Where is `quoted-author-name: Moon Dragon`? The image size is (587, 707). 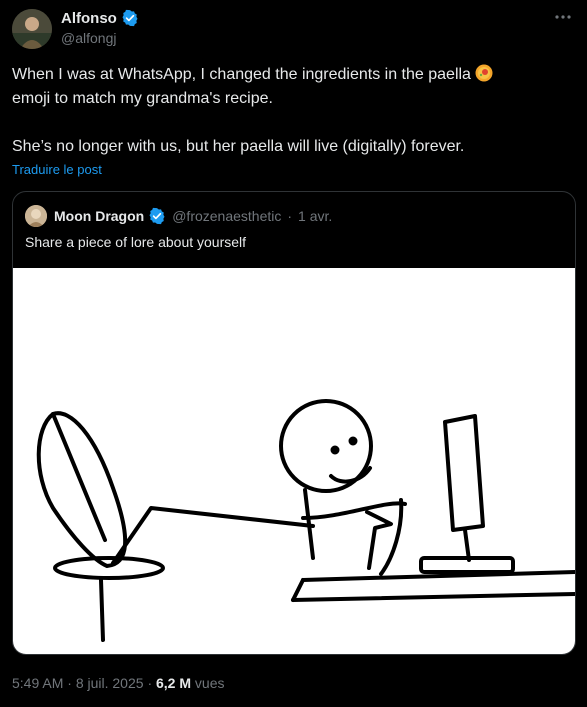 quoted-author-name: Moon Dragon is located at coordinates (99, 216).